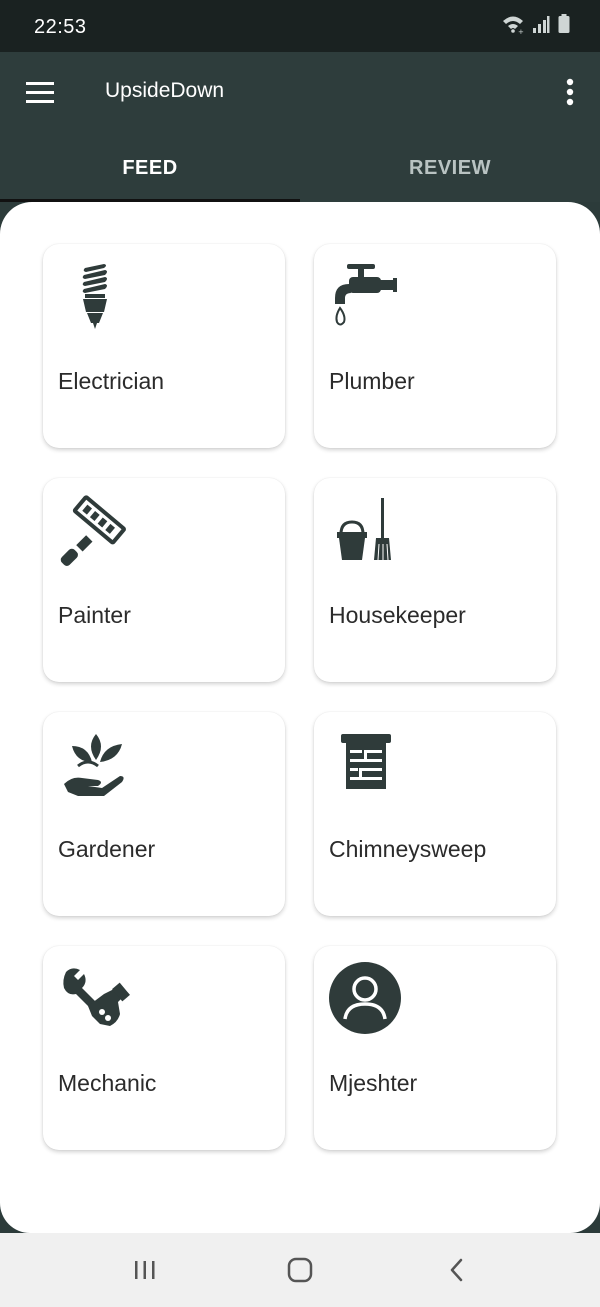  What do you see at coordinates (164, 346) in the screenshot?
I see `category-card-electrician: Electrician` at bounding box center [164, 346].